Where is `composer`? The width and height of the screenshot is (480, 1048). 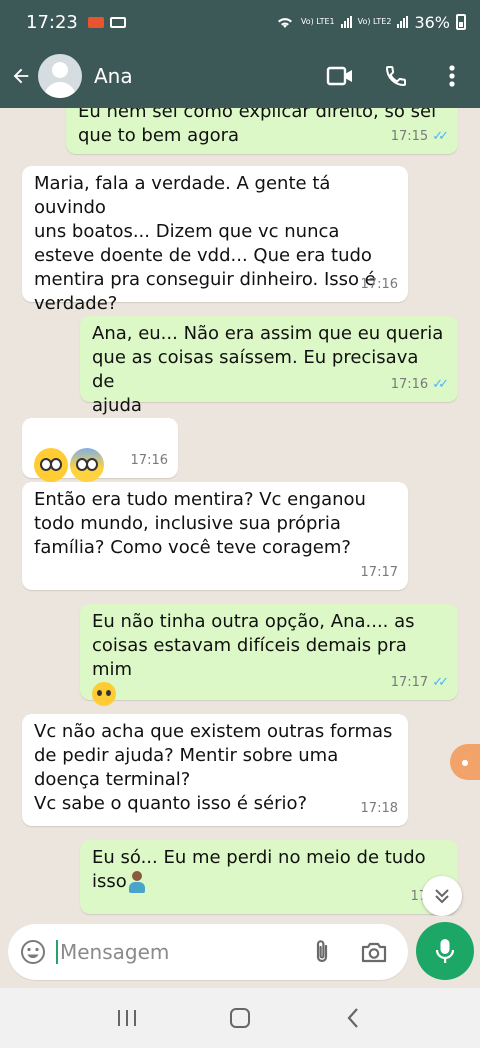 composer is located at coordinates (240, 952).